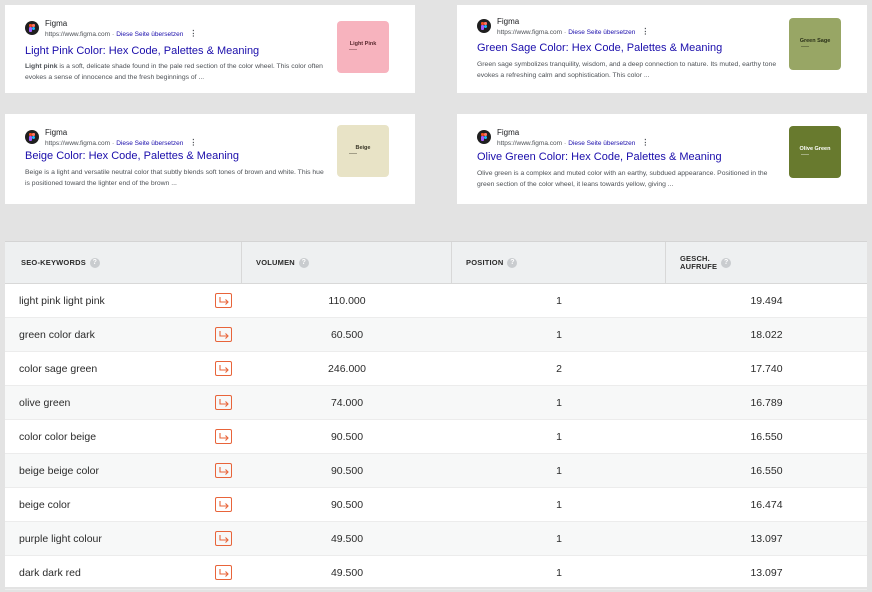  I want to click on keyword-text: beige color, so click(45, 504).